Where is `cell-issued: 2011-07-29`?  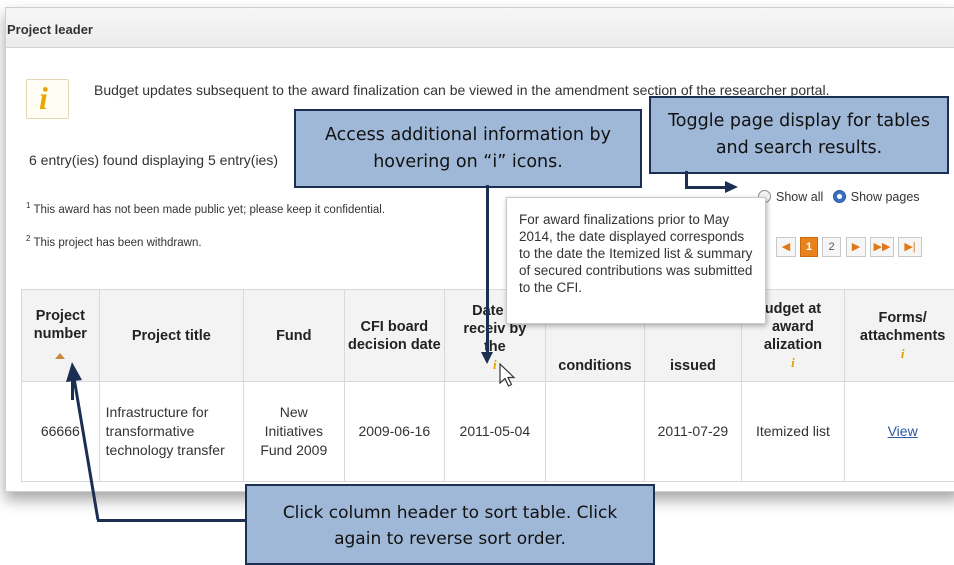
cell-issued: 2011-07-29 is located at coordinates (693, 432).